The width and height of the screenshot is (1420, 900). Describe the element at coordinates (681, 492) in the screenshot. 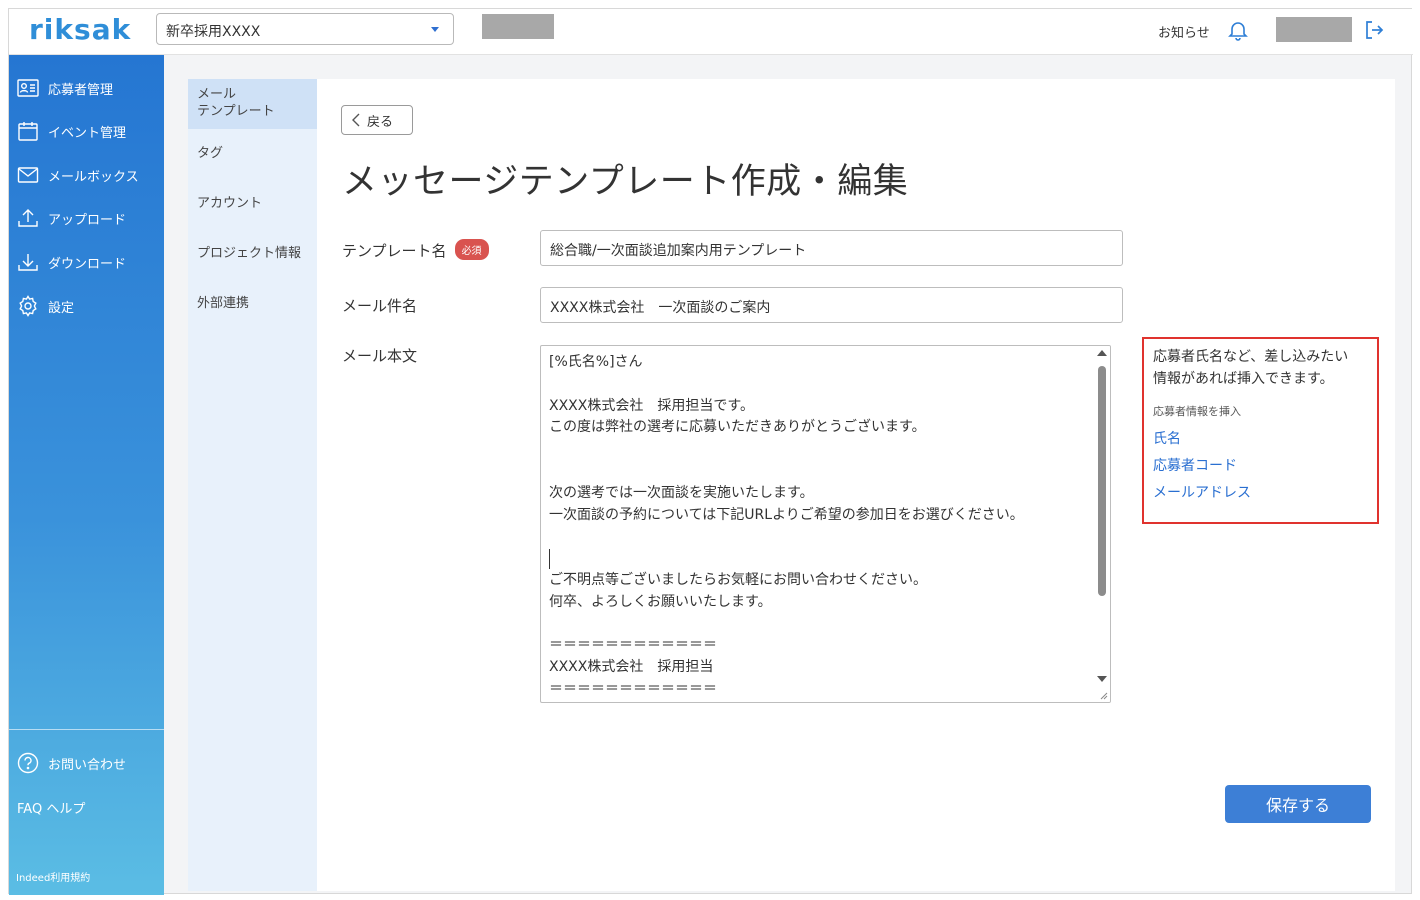

I see `body-line: 次の選考では一次面談を実施いたします。` at that location.